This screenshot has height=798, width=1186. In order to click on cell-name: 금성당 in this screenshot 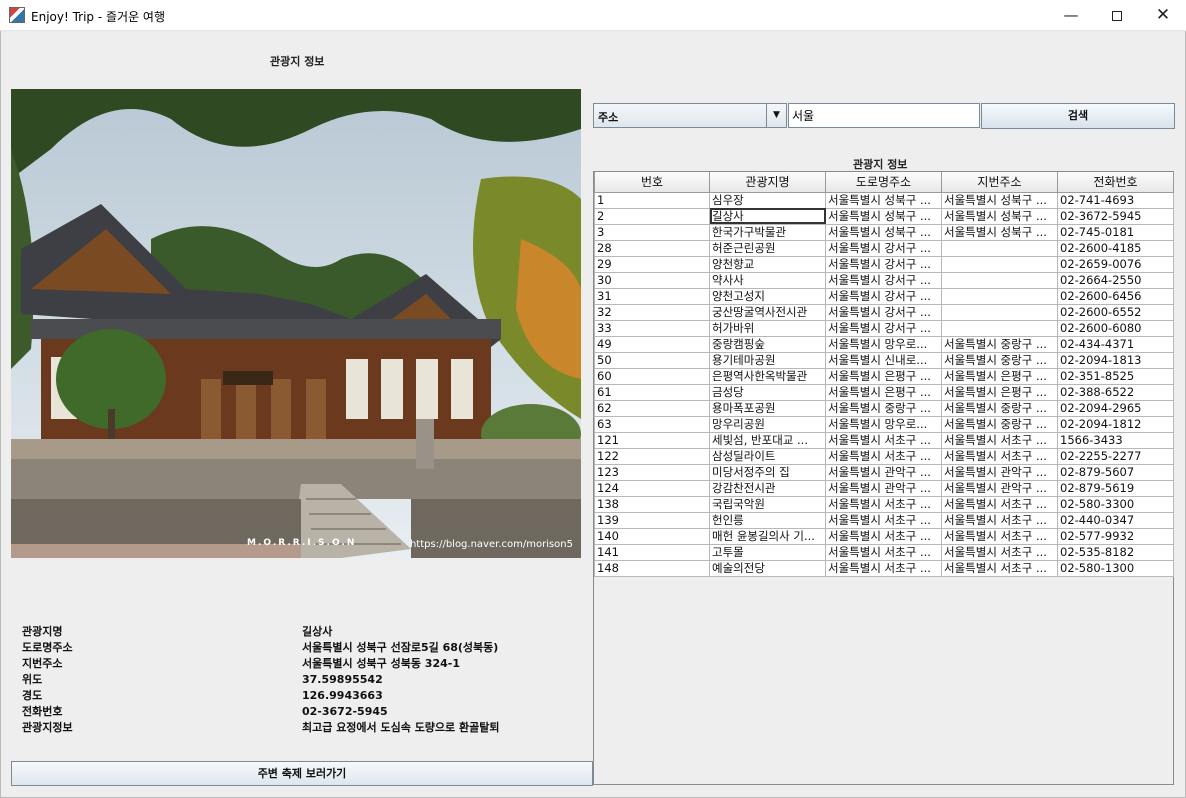, I will do `click(767, 392)`.